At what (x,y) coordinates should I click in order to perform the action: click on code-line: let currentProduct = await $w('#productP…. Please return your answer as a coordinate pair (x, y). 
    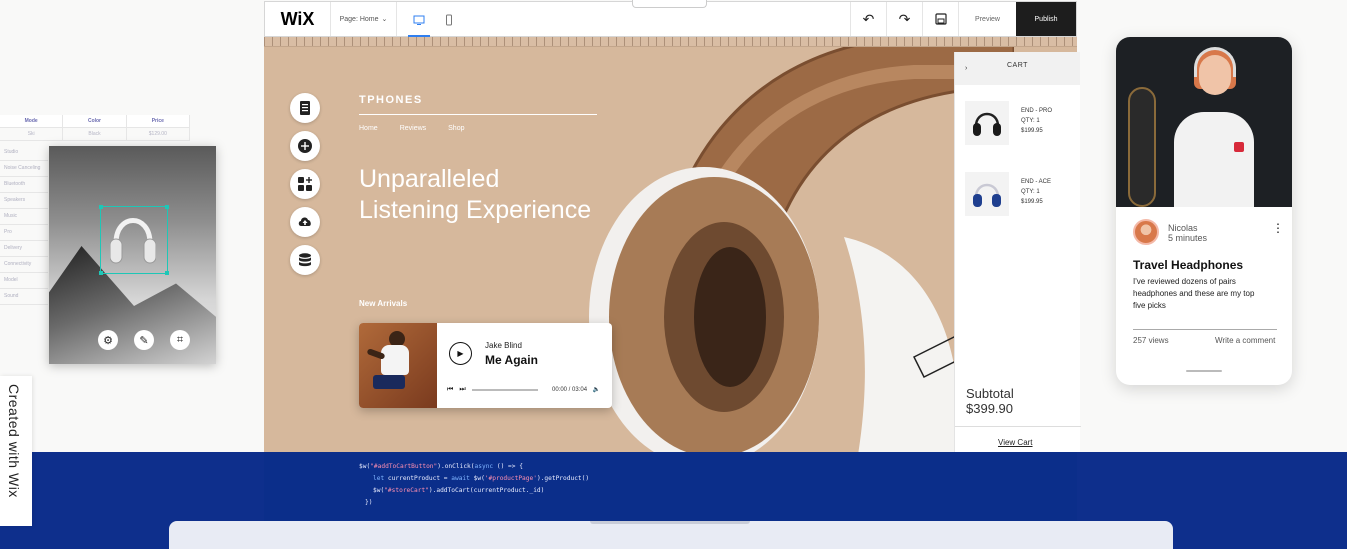
    Looking at the image, I should click on (718, 479).